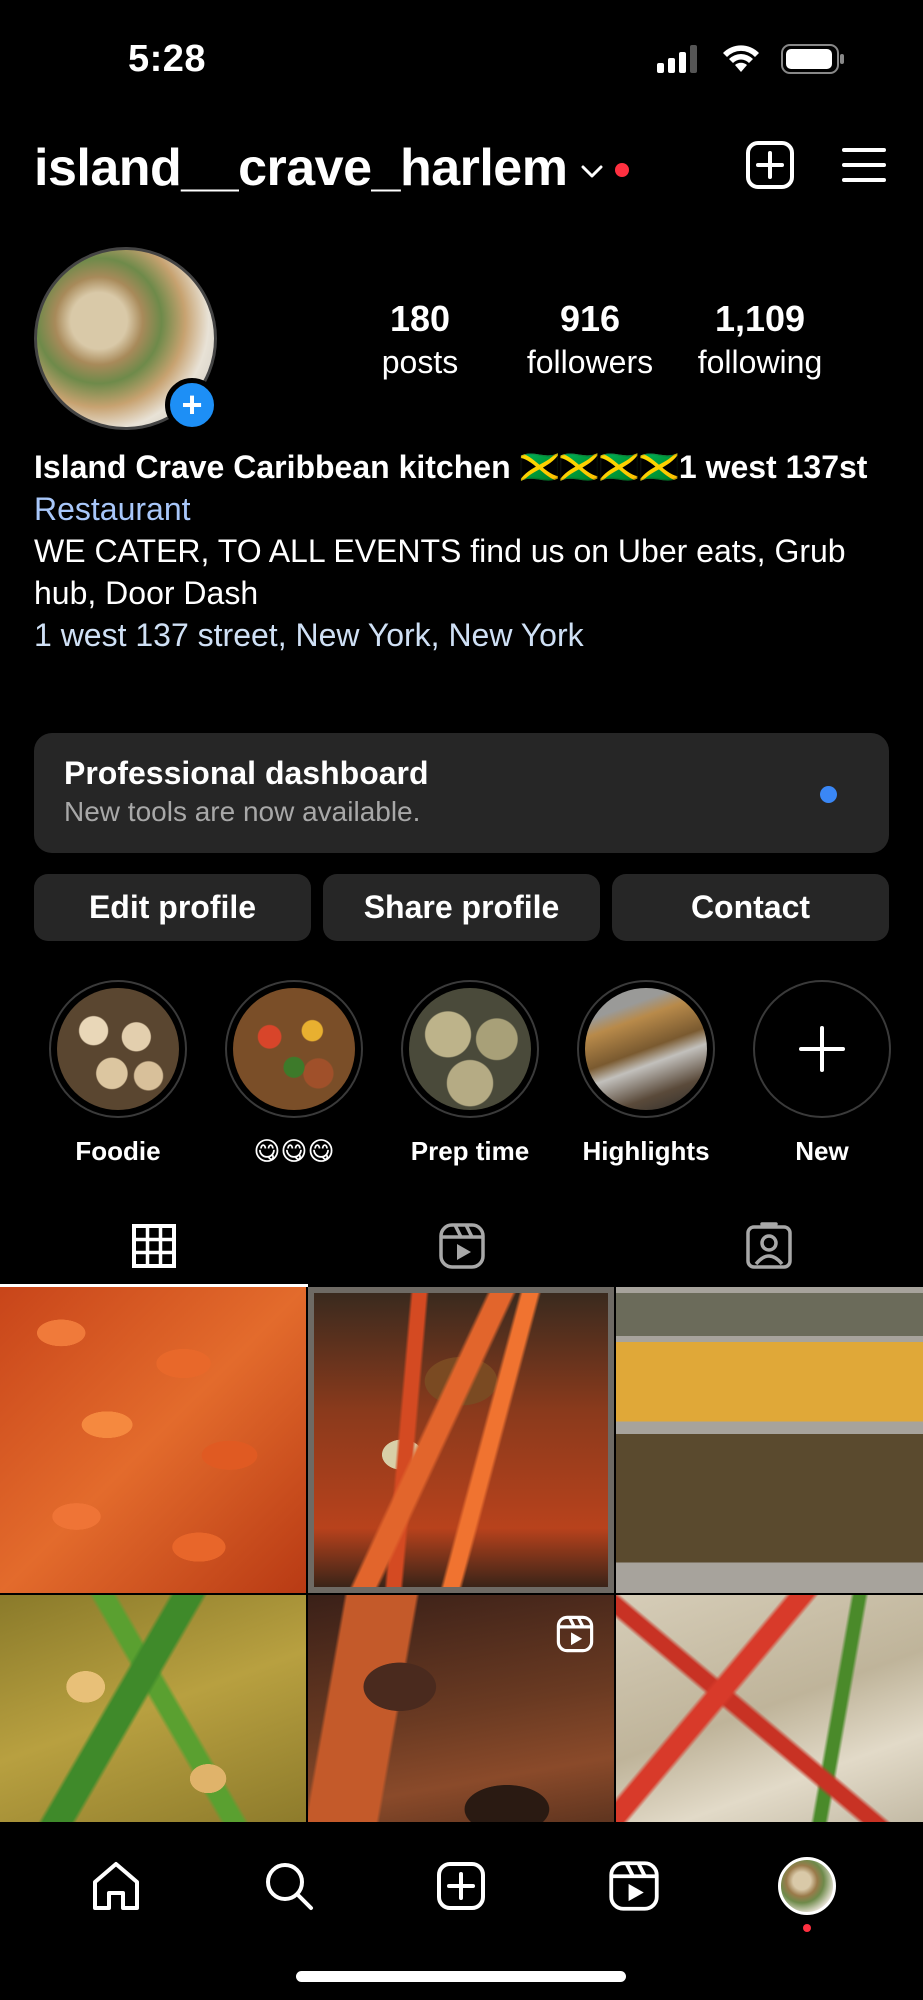 The height and width of the screenshot is (2000, 923). I want to click on nav-reels, so click(634, 1886).